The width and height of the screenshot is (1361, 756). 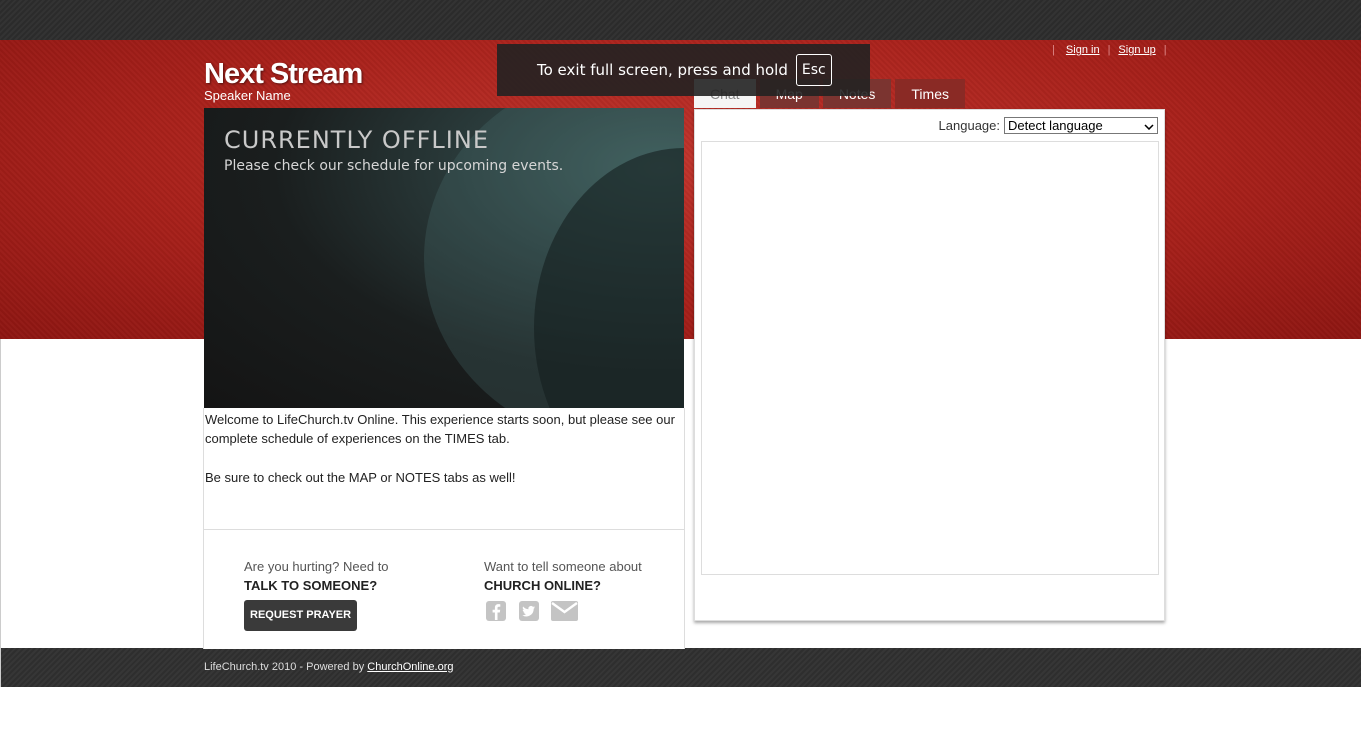 What do you see at coordinates (528, 611) in the screenshot?
I see `twitter-icon` at bounding box center [528, 611].